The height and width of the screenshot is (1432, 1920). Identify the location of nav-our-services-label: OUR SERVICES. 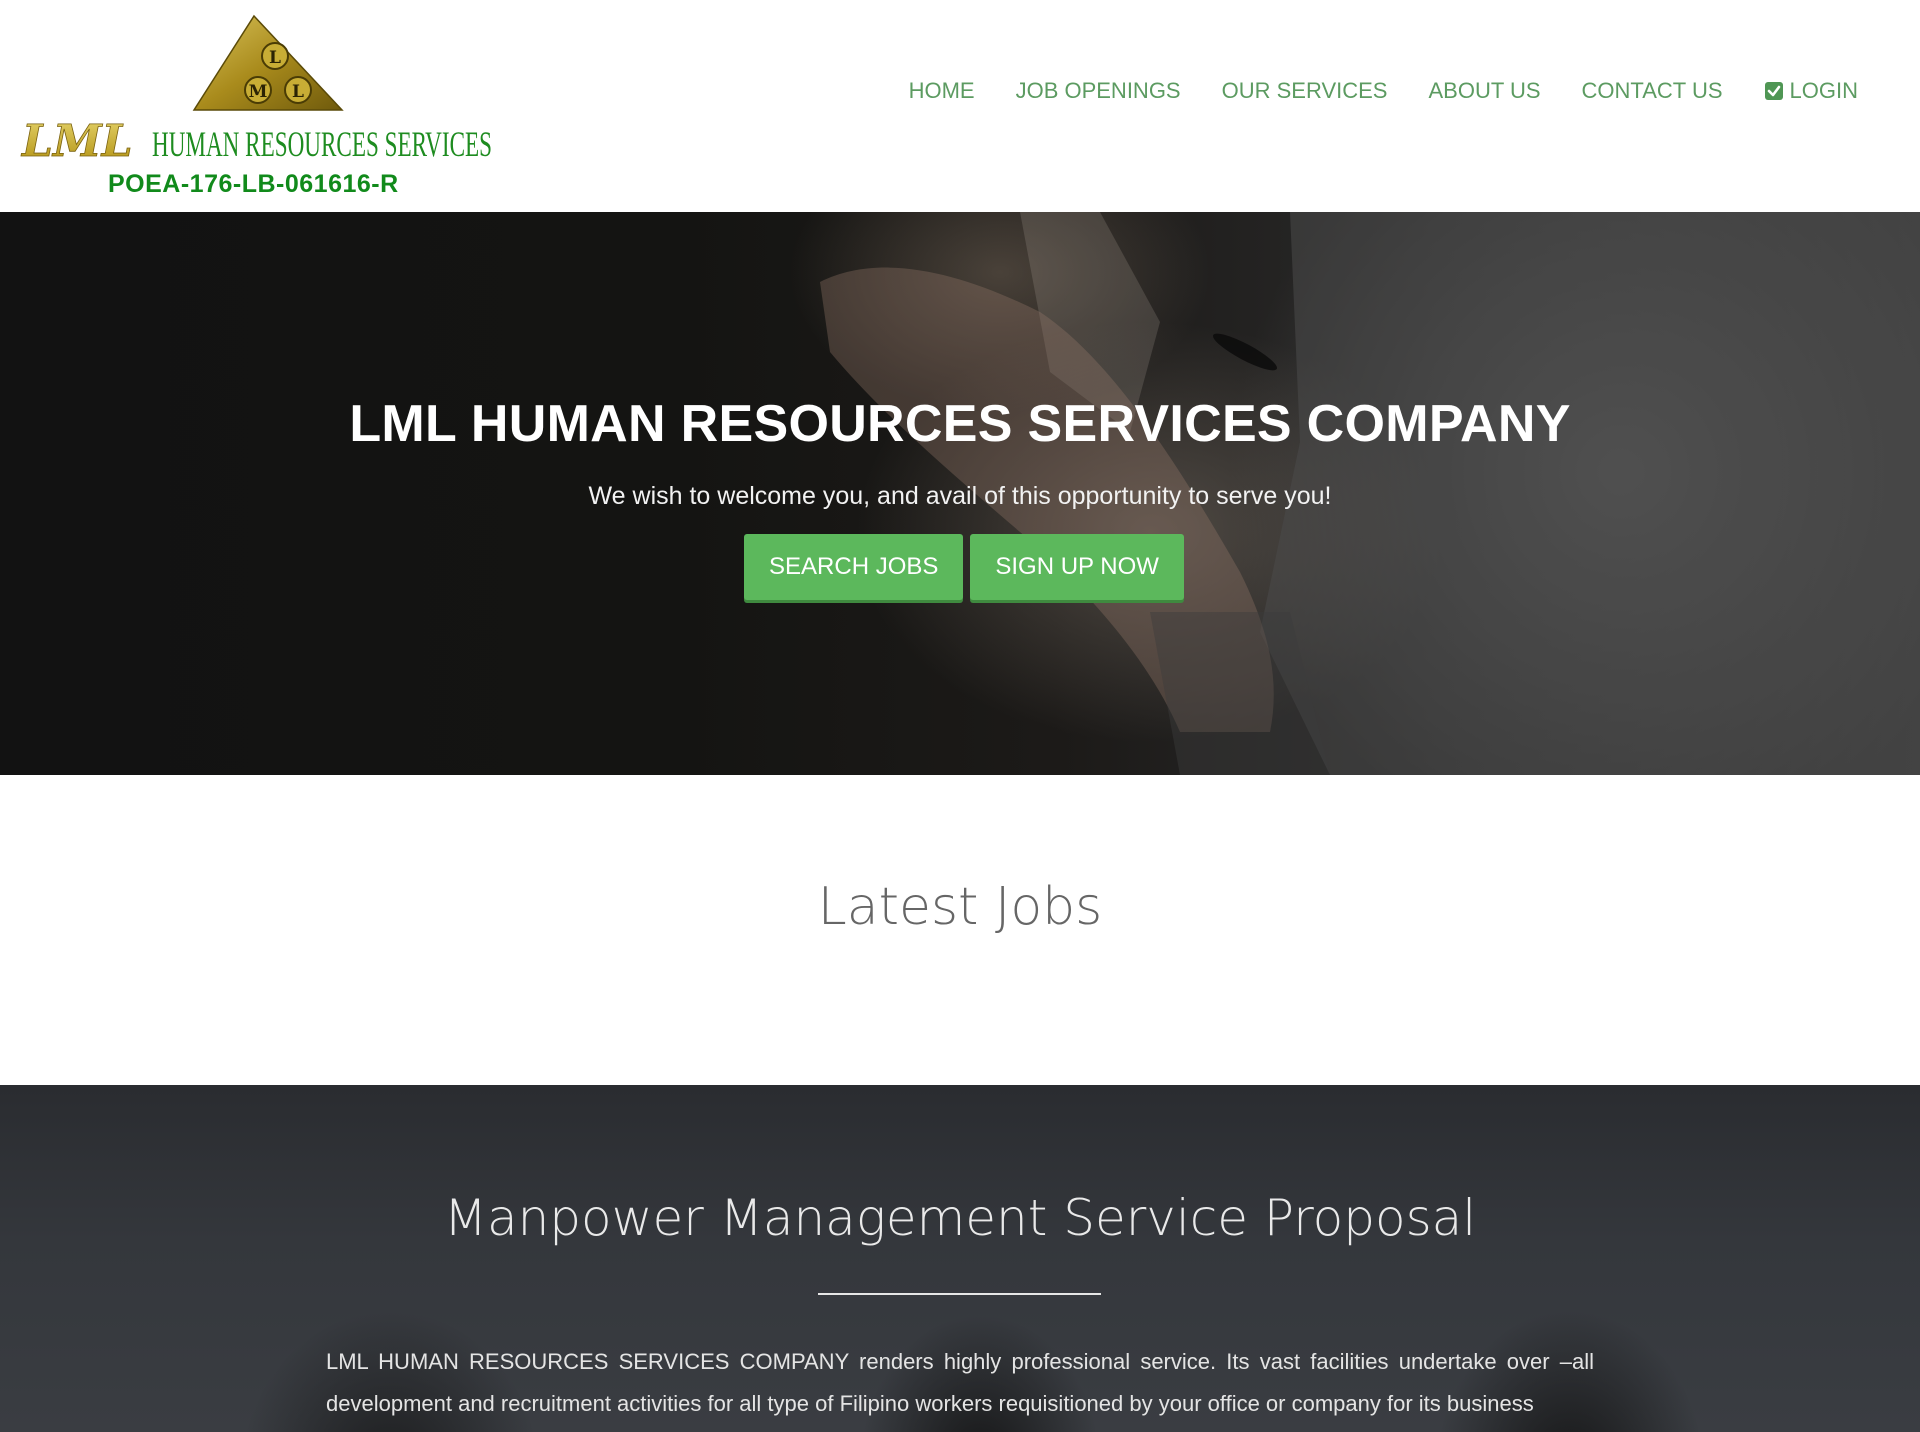
(1304, 90).